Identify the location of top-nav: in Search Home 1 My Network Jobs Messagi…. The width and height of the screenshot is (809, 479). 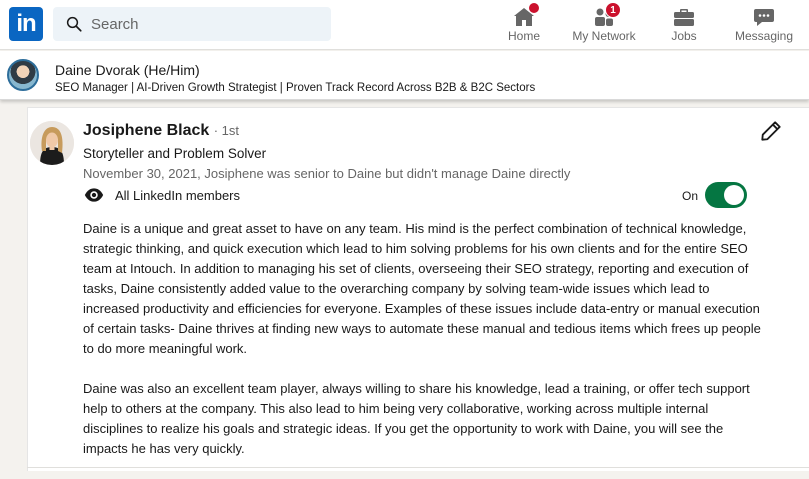
(404, 25).